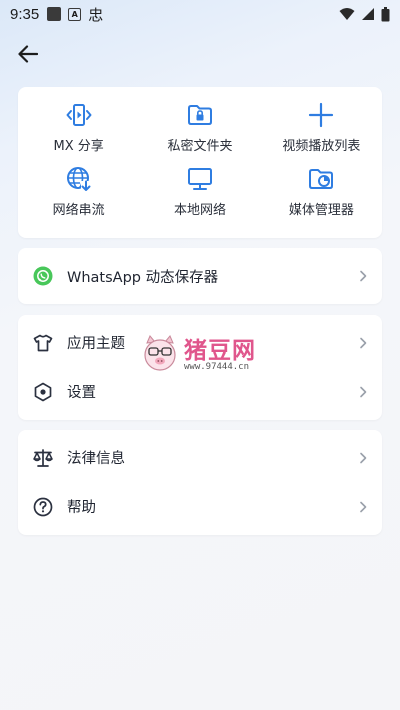  Describe the element at coordinates (96, 459) in the screenshot. I see `menu-item-label: 法律信息` at that location.